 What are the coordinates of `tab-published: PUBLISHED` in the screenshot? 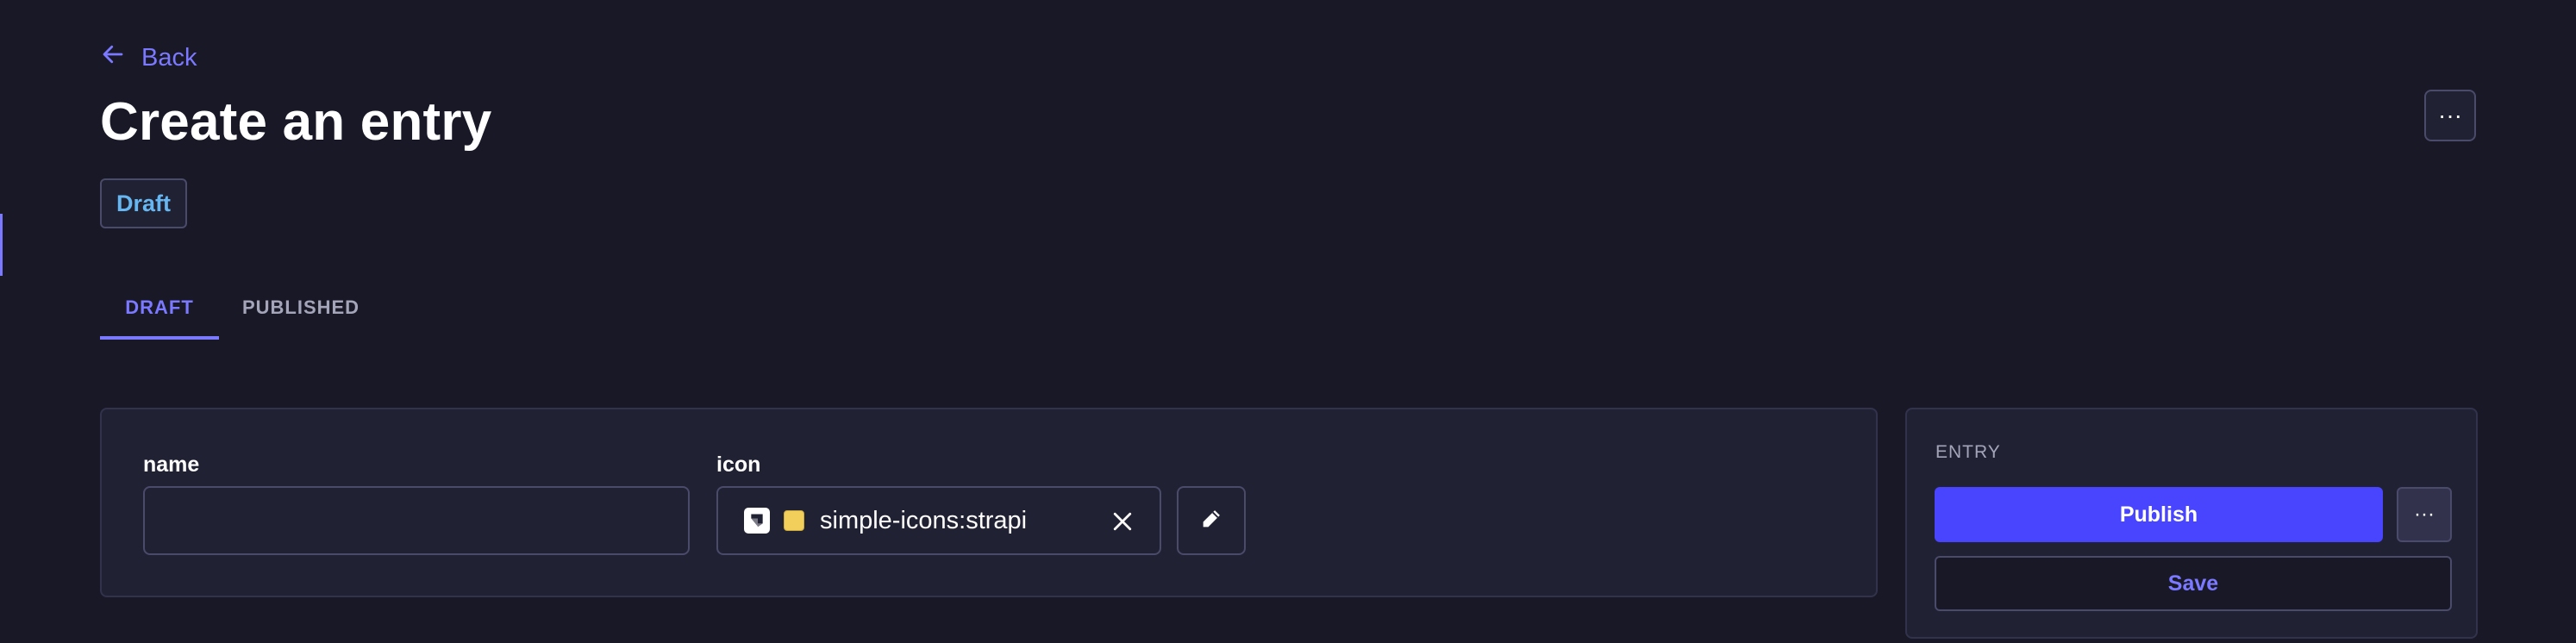 It's located at (301, 308).